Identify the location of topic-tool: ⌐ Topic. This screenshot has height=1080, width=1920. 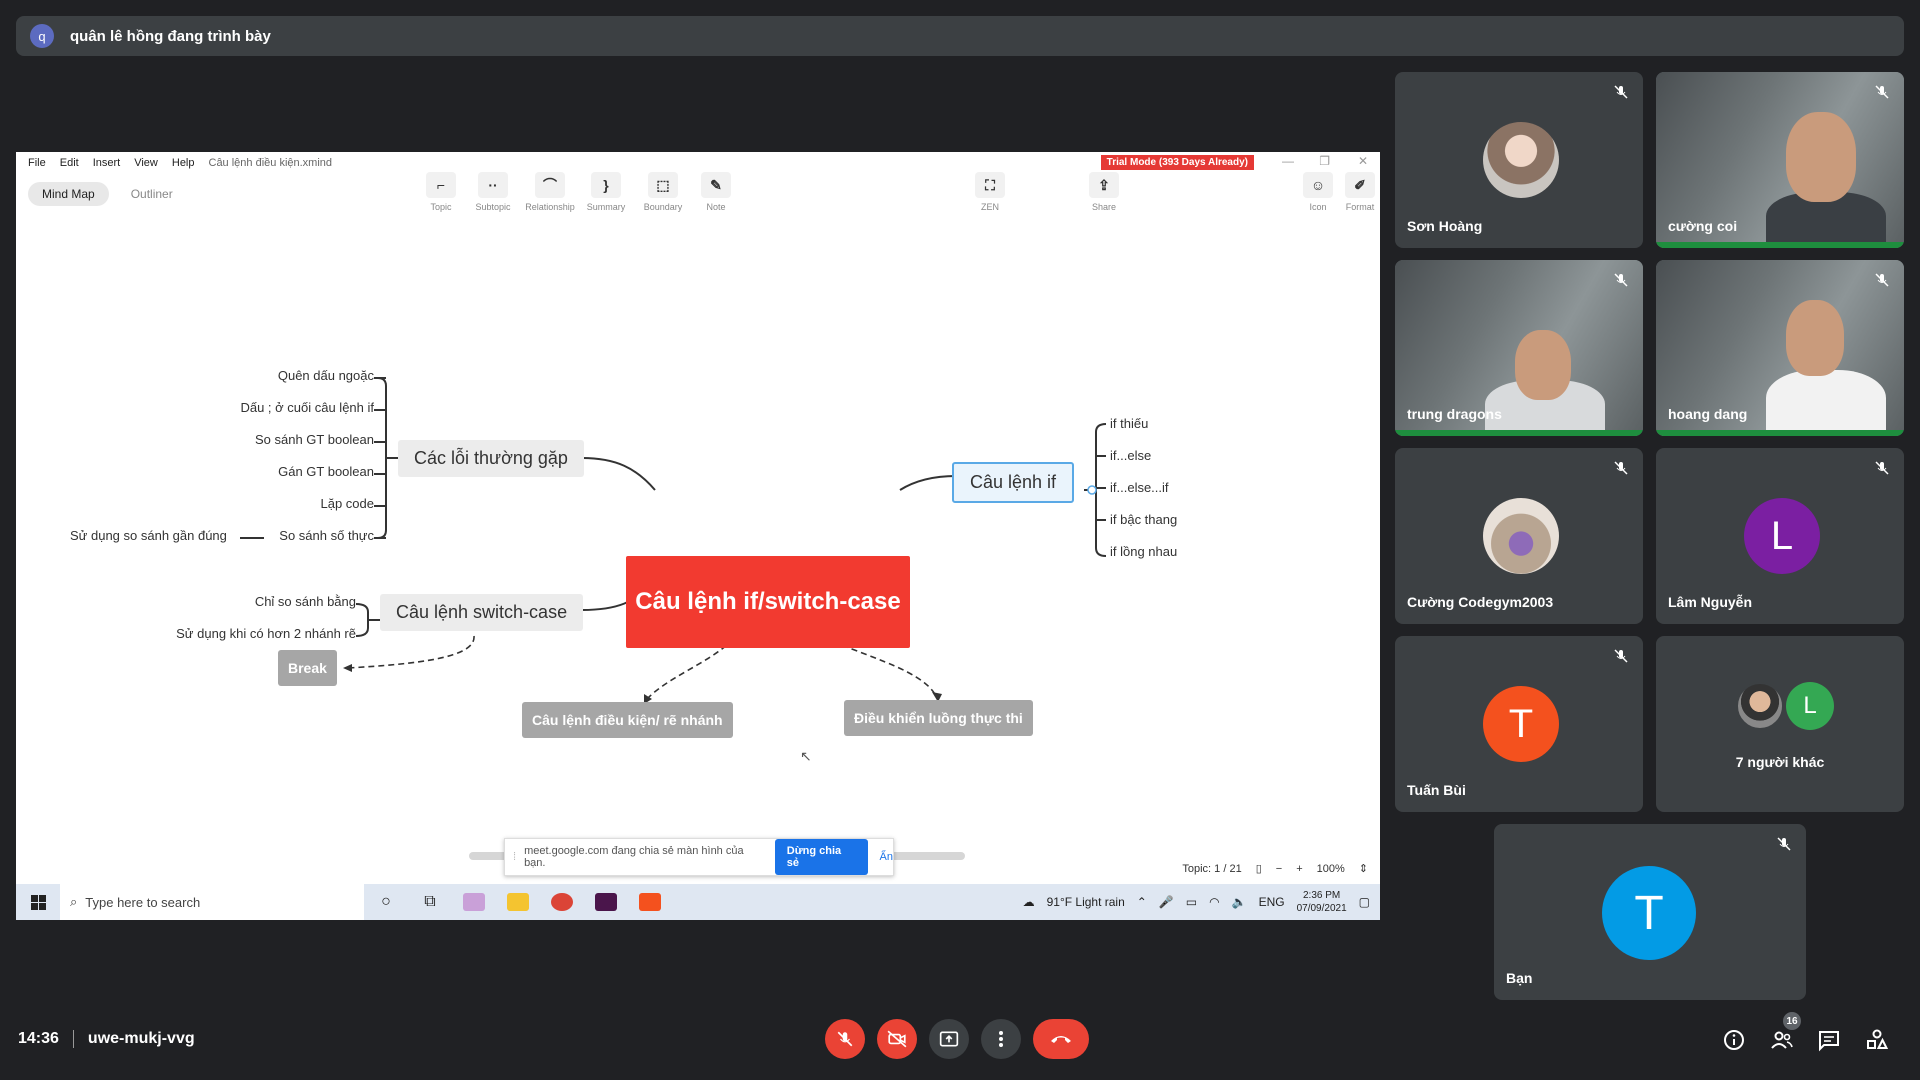
(441, 192).